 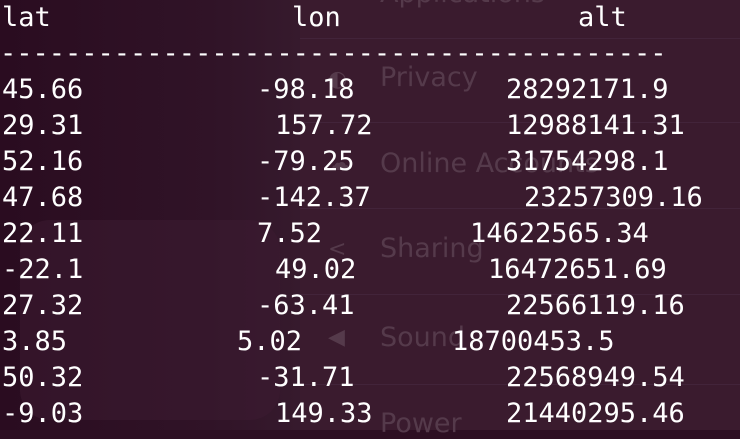 What do you see at coordinates (270, 341) in the screenshot?
I see `cell-lon: 5.02` at bounding box center [270, 341].